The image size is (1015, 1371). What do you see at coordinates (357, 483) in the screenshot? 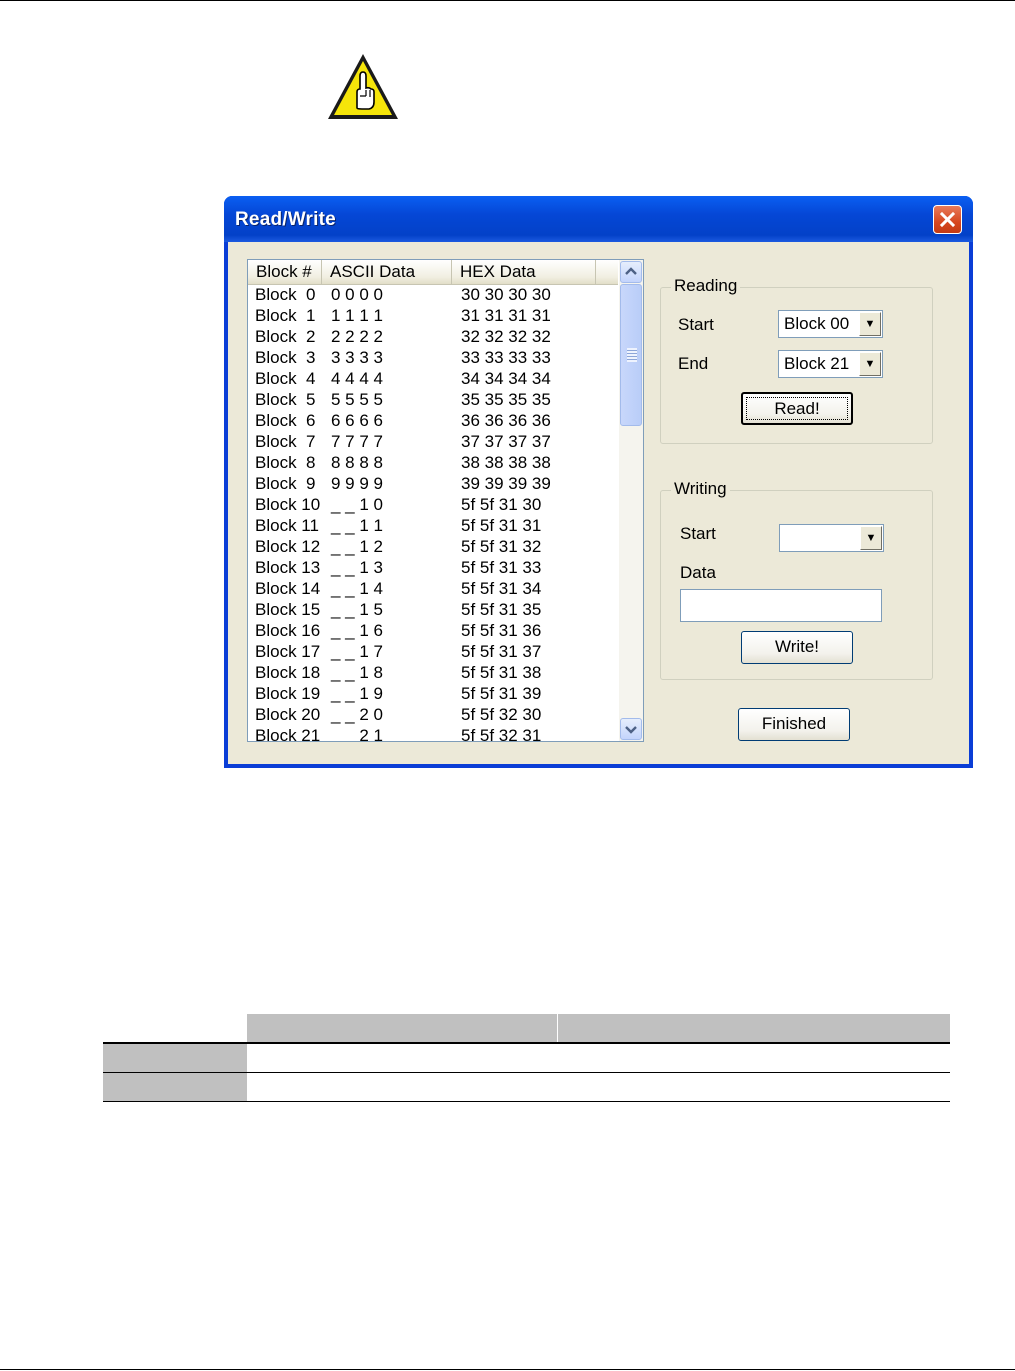
I see `ascii-cell: 9 9 9 9` at bounding box center [357, 483].